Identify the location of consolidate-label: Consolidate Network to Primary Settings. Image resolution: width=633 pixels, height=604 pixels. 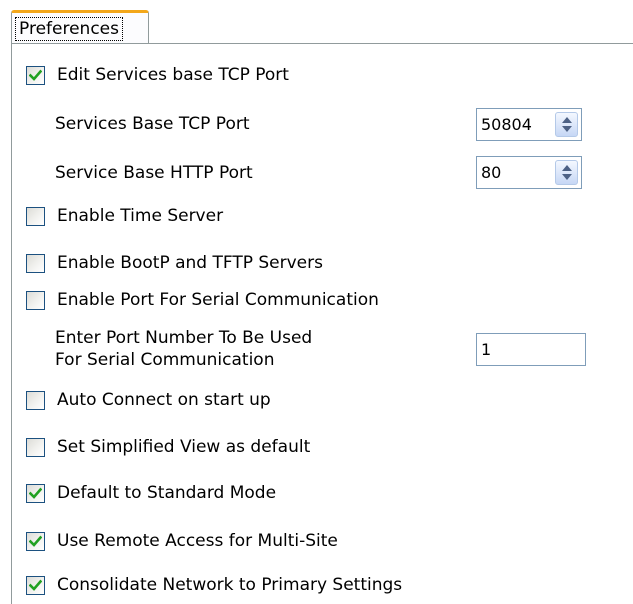
(230, 585).